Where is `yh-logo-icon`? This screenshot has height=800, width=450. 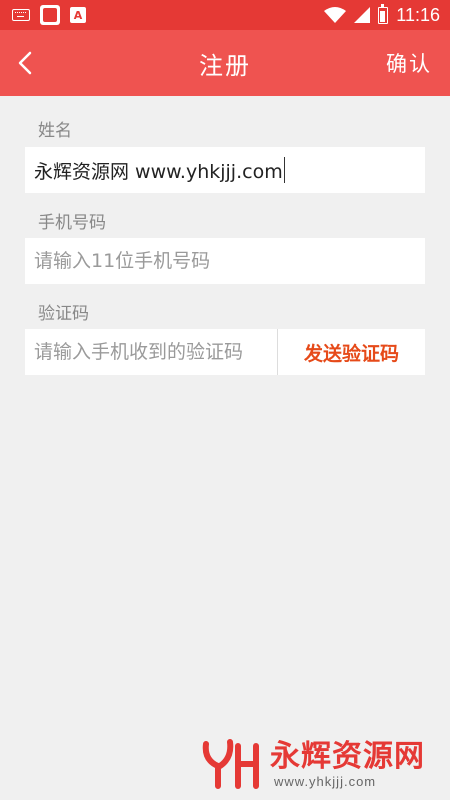
yh-logo-icon is located at coordinates (232, 764).